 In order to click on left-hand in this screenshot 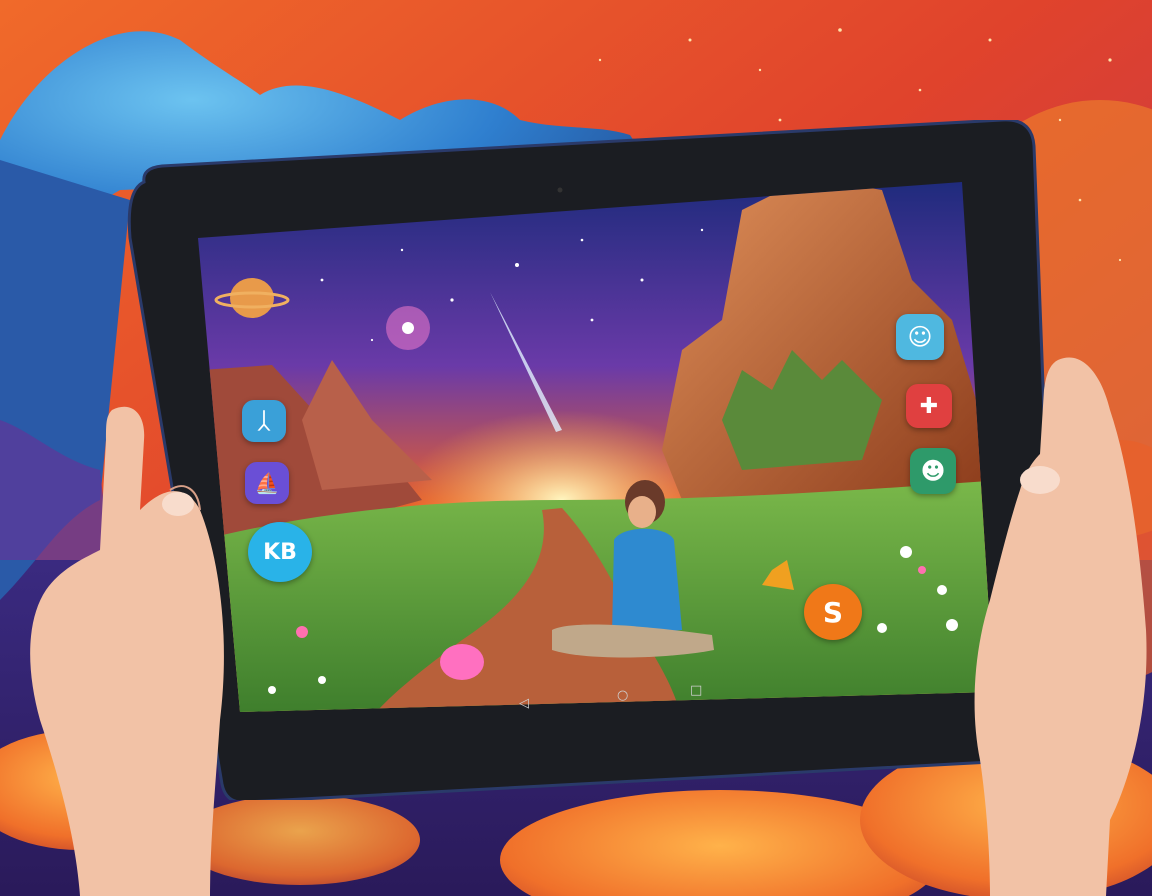, I will do `click(127, 651)`.